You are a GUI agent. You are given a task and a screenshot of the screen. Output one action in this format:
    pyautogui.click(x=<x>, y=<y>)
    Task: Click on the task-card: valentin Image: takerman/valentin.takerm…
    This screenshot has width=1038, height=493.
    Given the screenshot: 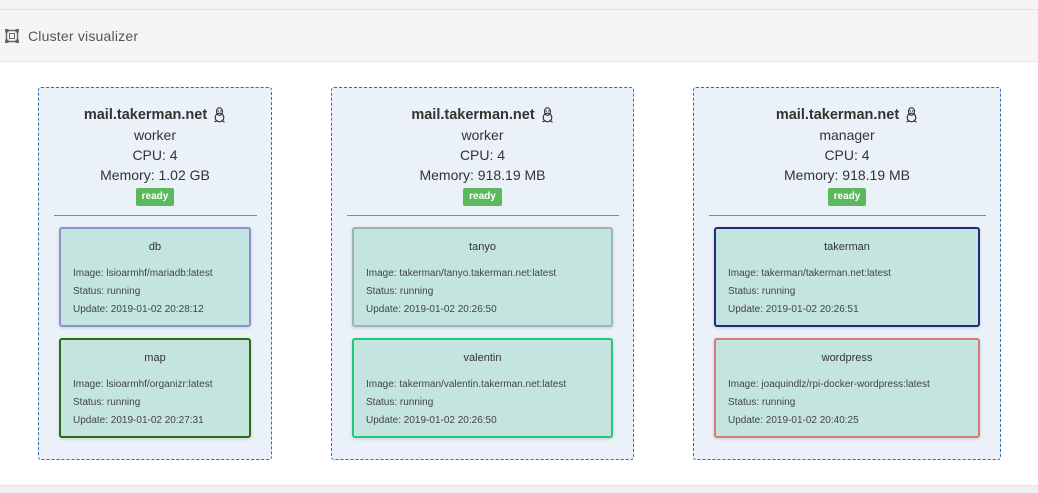 What is the action you would take?
    pyautogui.click(x=482, y=388)
    